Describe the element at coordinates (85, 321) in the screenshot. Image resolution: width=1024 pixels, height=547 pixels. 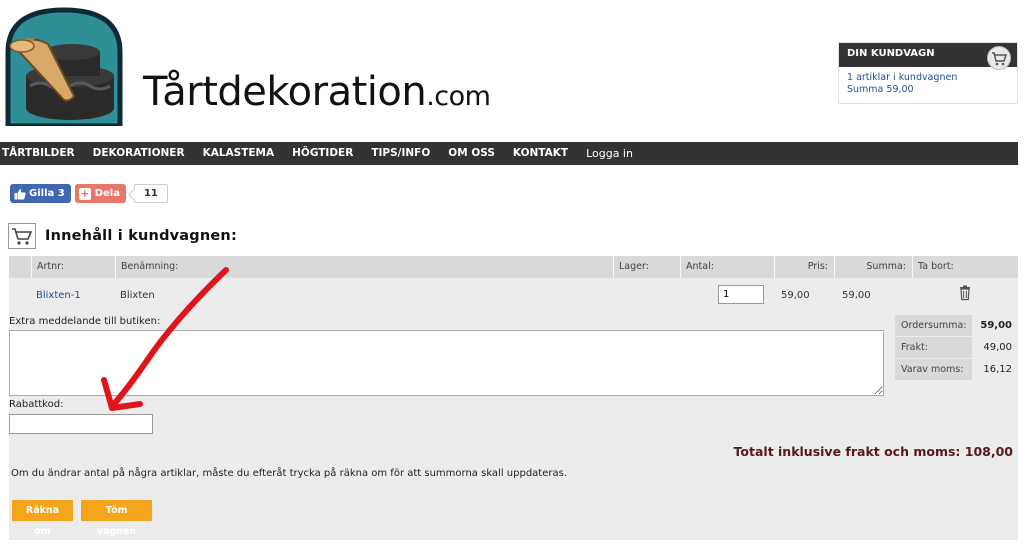
I see `extra-message-label: Extra meddelande till butiken:` at that location.